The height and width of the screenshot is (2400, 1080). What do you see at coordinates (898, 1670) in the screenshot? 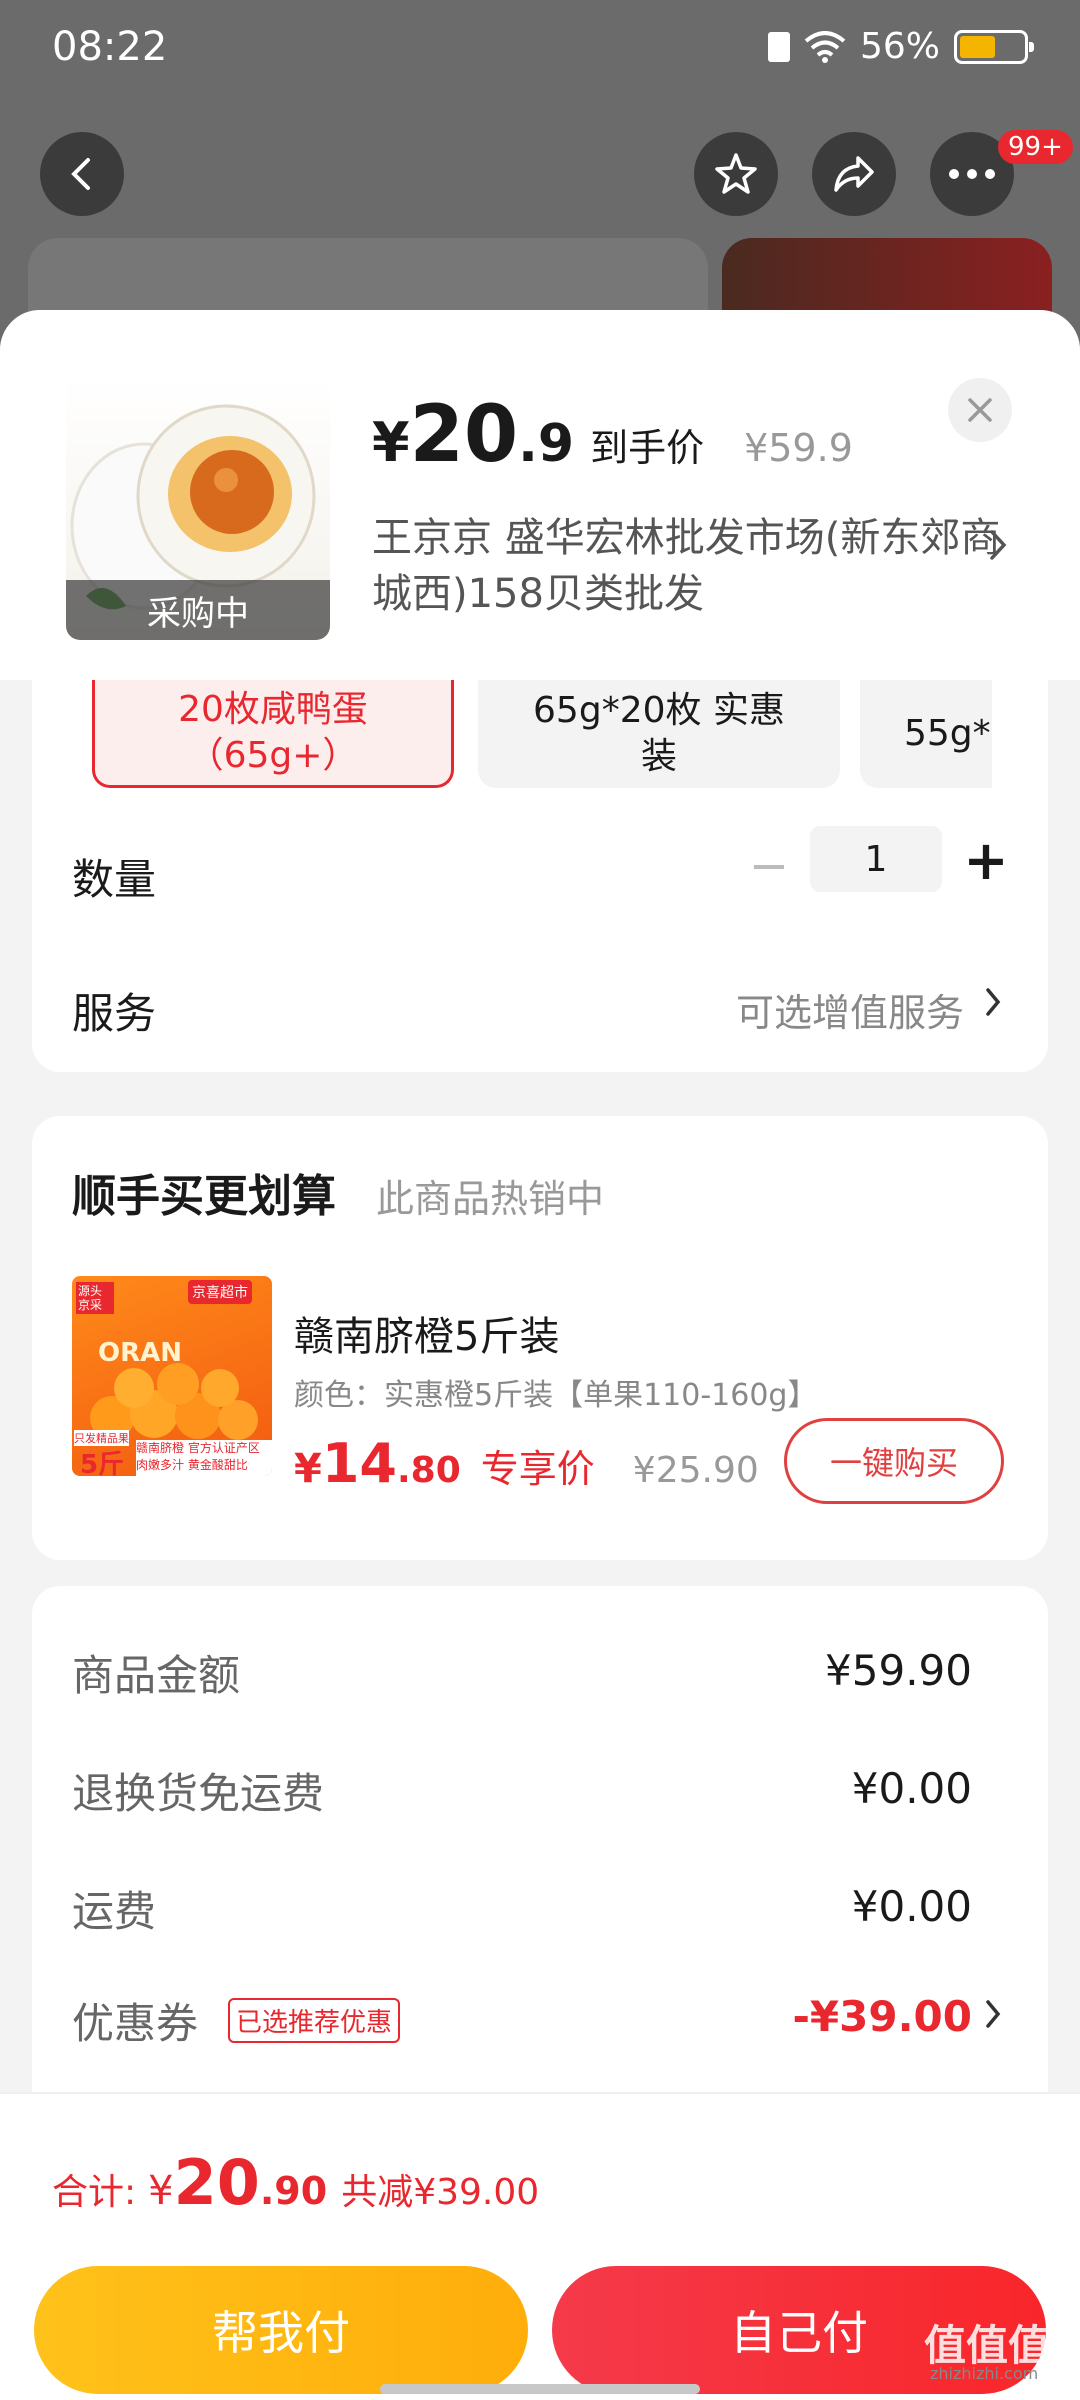
I see `summary-value: ¥59.90` at bounding box center [898, 1670].